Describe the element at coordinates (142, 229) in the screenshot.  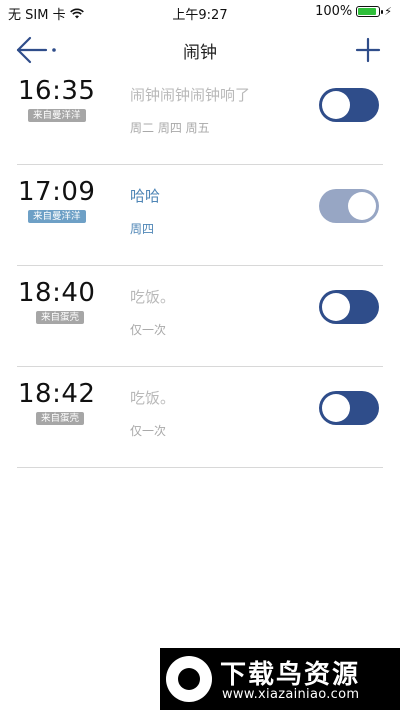
I see `alarm-days: 周四` at that location.